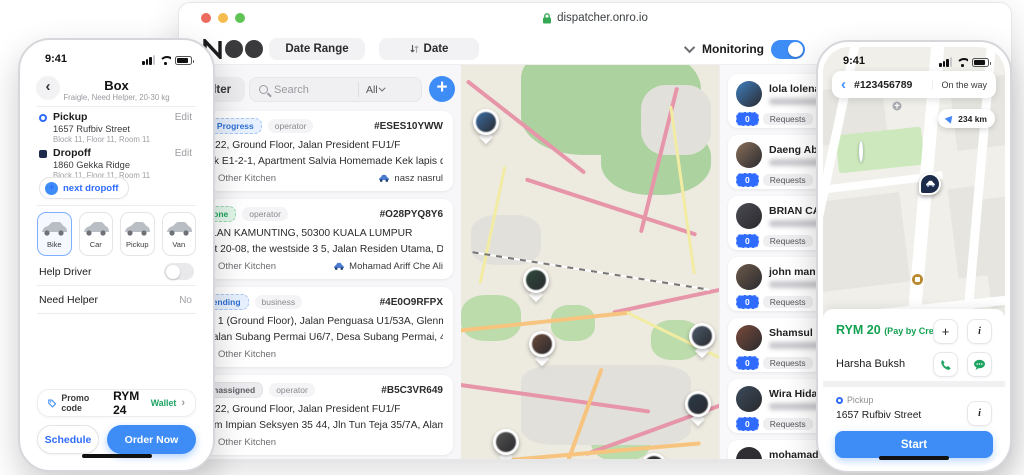 The height and width of the screenshot is (475, 1024). What do you see at coordinates (375, 89) in the screenshot?
I see `search-scope-select: All` at bounding box center [375, 89].